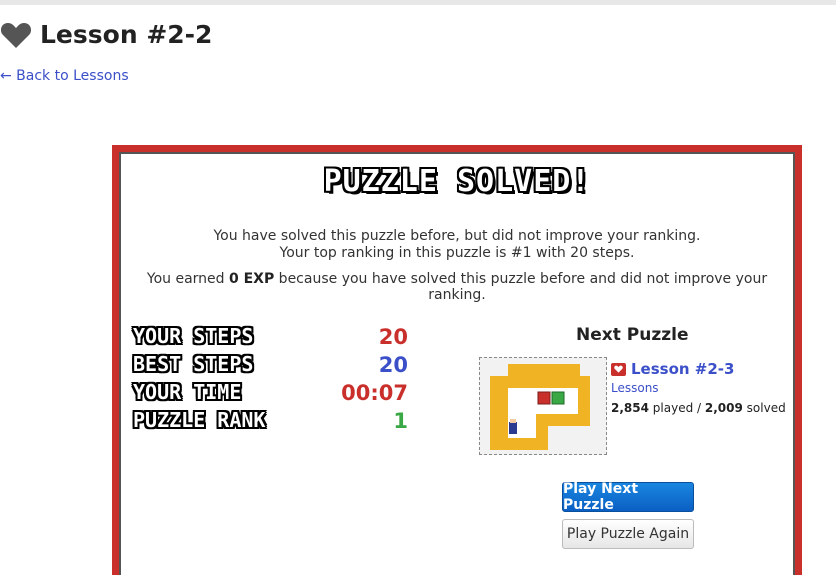 The image size is (836, 575). I want to click on next-puzzle-heading: Next Puzzle, so click(632, 335).